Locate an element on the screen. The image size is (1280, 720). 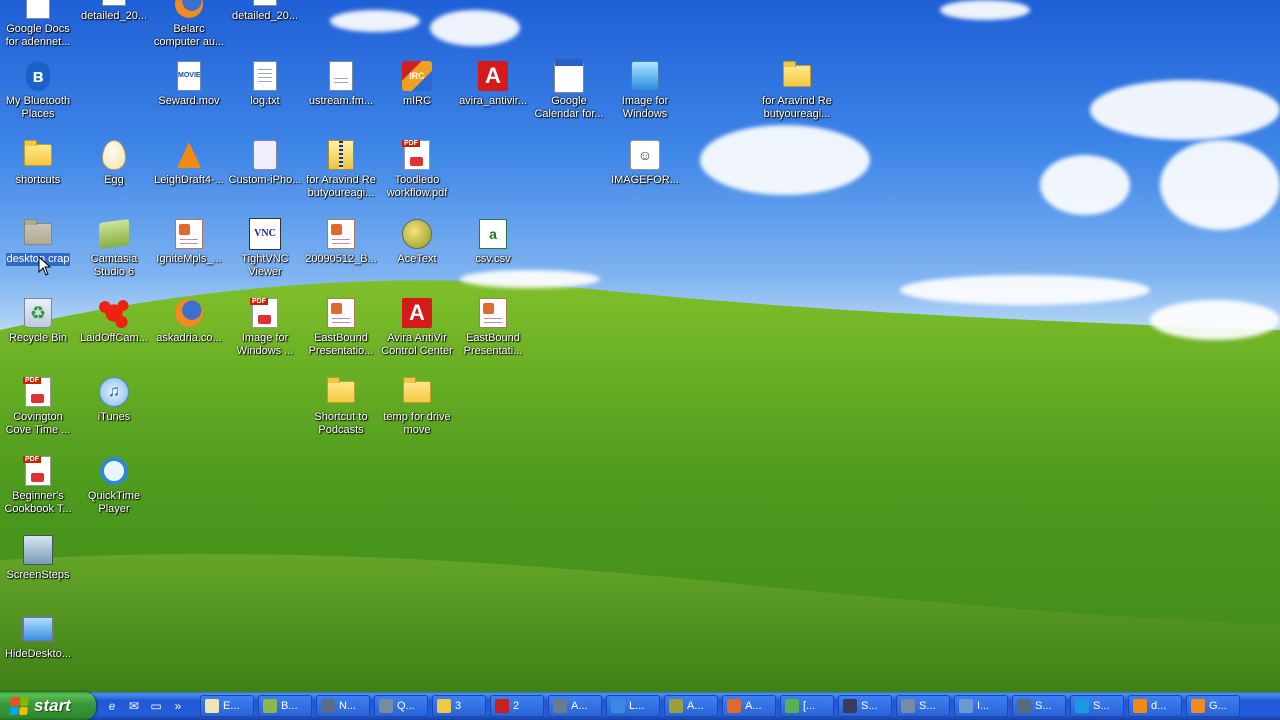
desktop-icon-mirc: IRC mIRC is located at coordinates (417, 84).